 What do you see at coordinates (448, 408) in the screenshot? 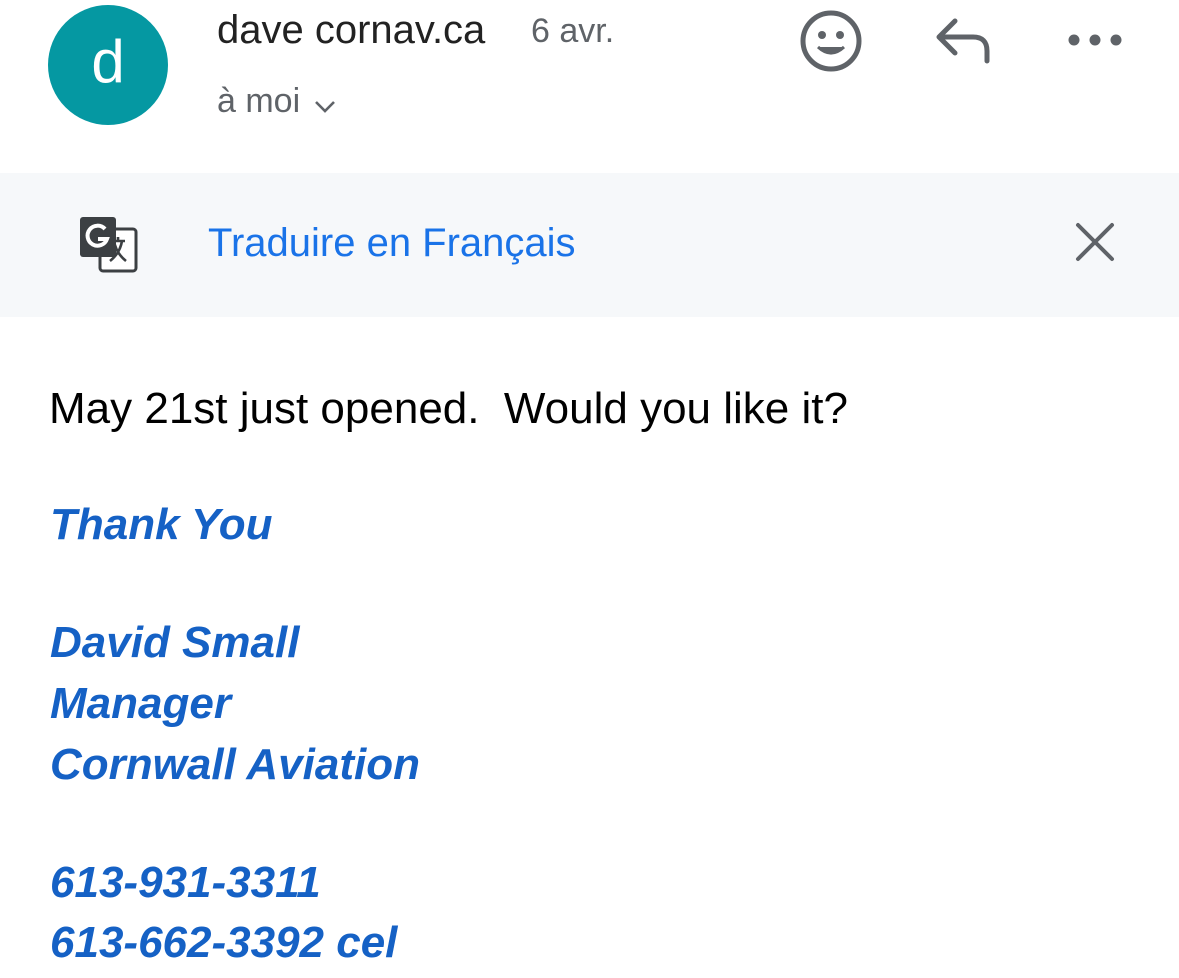
I see `message-body: May 21st just opened. Would you like it?` at bounding box center [448, 408].